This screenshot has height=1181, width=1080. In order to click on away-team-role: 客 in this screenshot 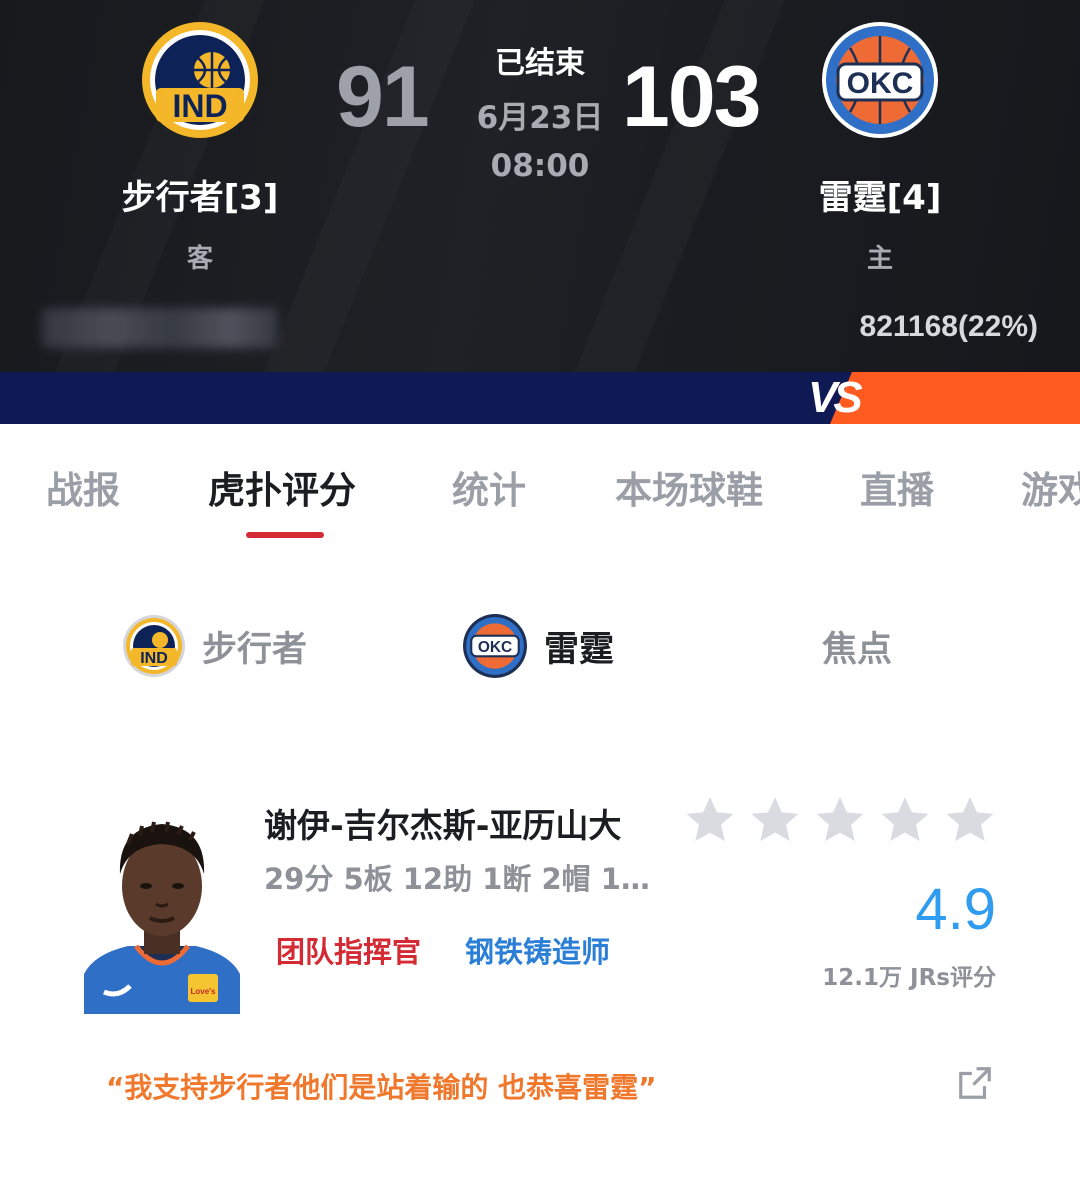, I will do `click(199, 259)`.